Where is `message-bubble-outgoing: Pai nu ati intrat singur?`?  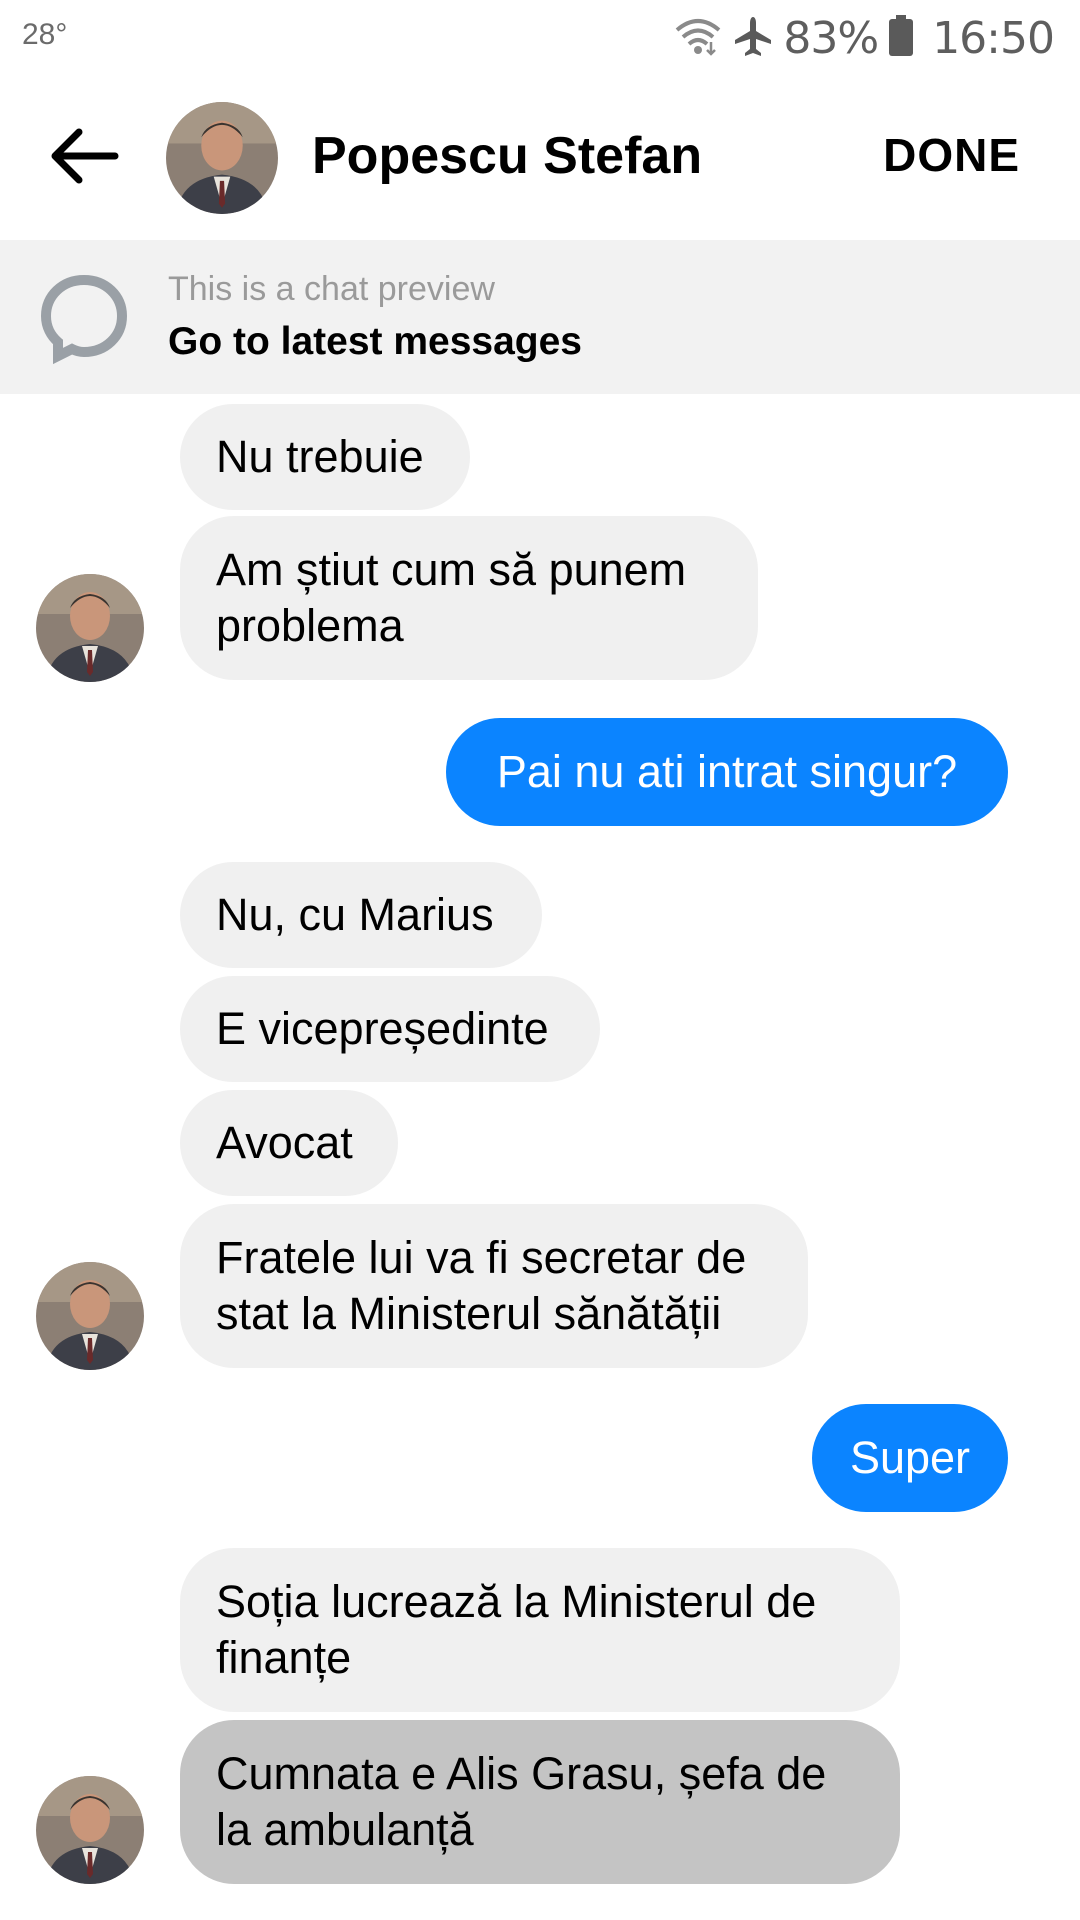 message-bubble-outgoing: Pai nu ati intrat singur? is located at coordinates (727, 772).